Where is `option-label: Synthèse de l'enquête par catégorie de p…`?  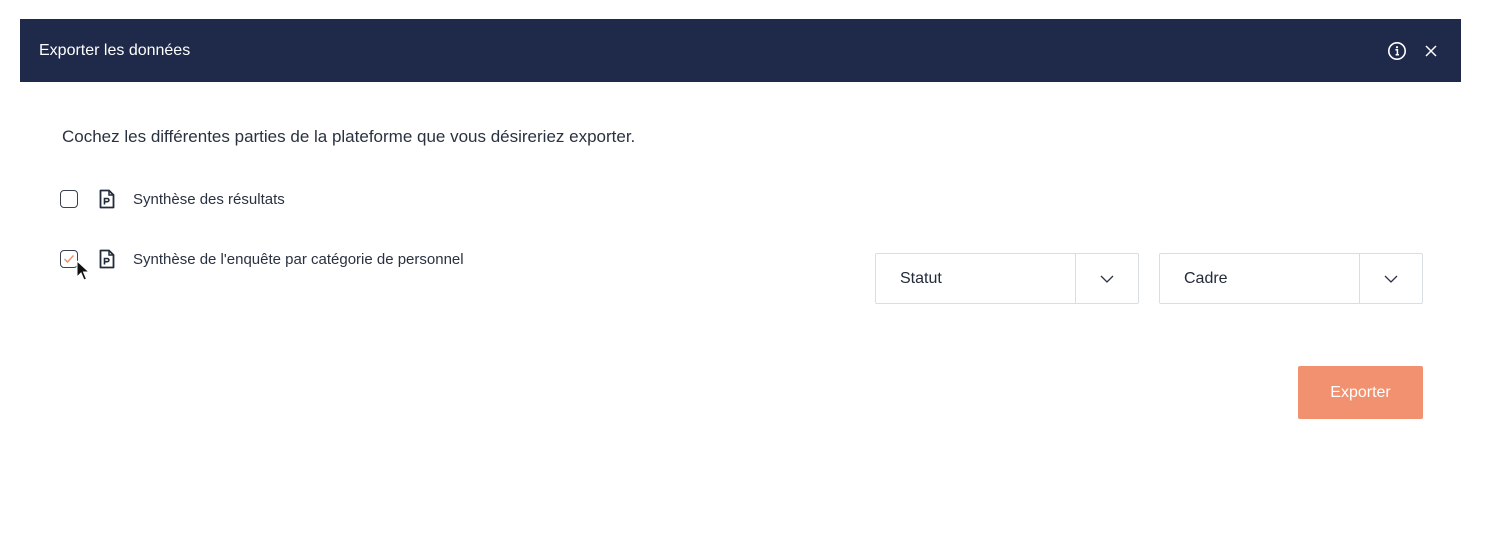 option-label: Synthèse de l'enquête par catégorie de p… is located at coordinates (298, 259).